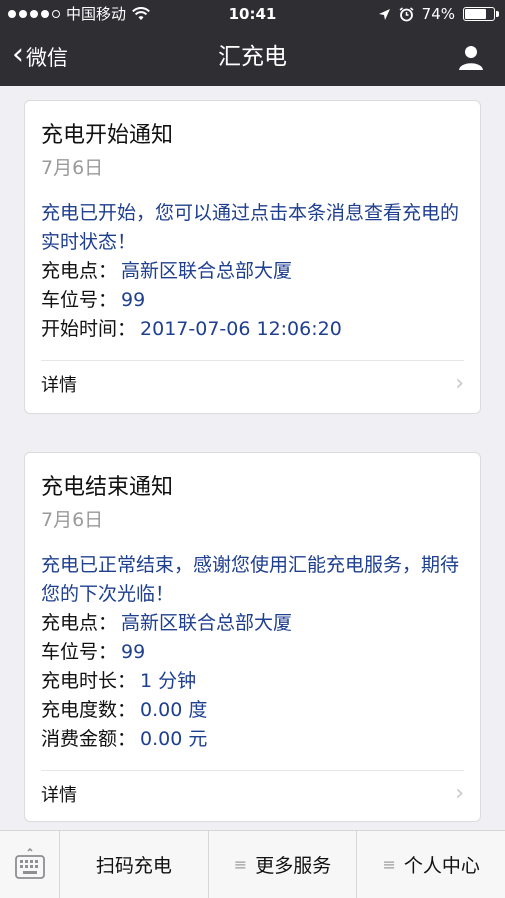  I want to click on bottom-menu-bar: 扫码充电 ≡ 更多服务 ≡ 个人中心, so click(252, 864).